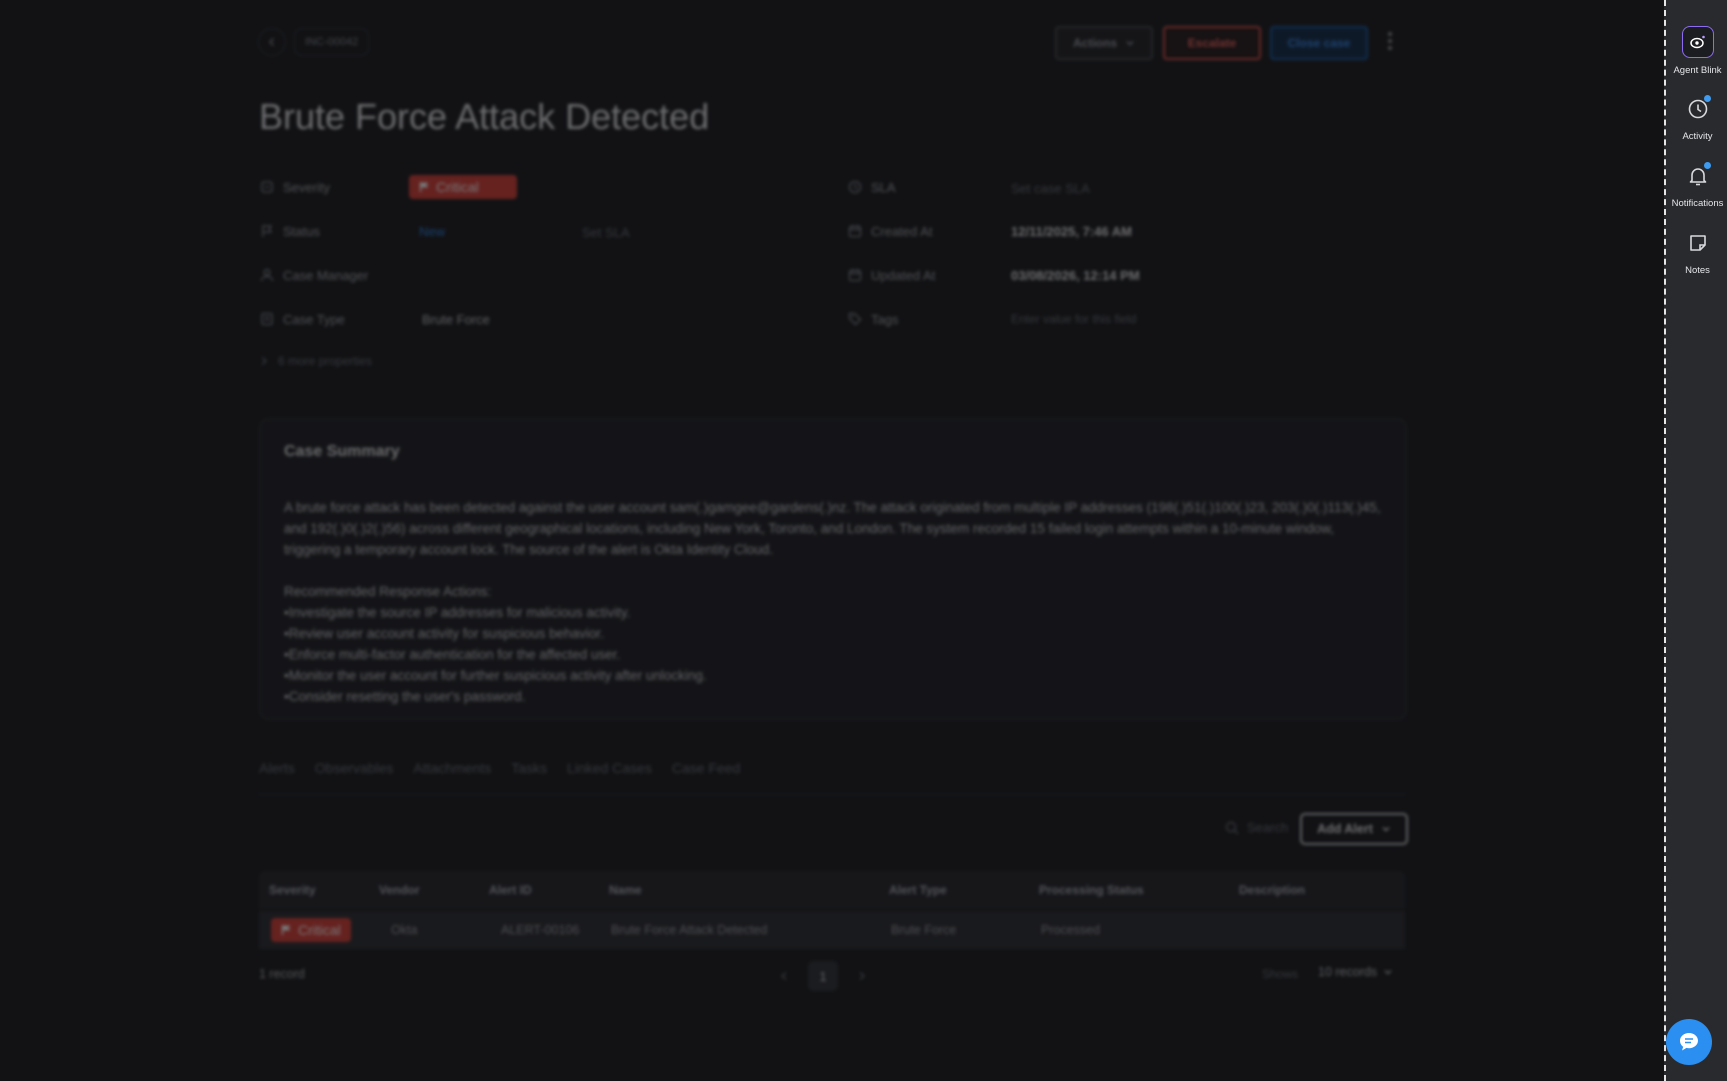 This screenshot has height=1081, width=1727. What do you see at coordinates (1697, 270) in the screenshot?
I see `rail-label: Notes` at bounding box center [1697, 270].